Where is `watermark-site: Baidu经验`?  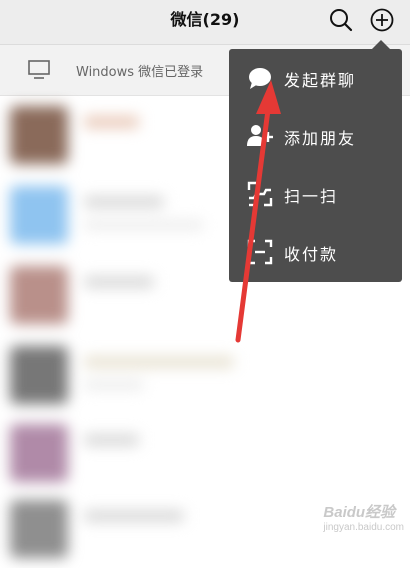
watermark-site: Baidu经验 is located at coordinates (359, 512).